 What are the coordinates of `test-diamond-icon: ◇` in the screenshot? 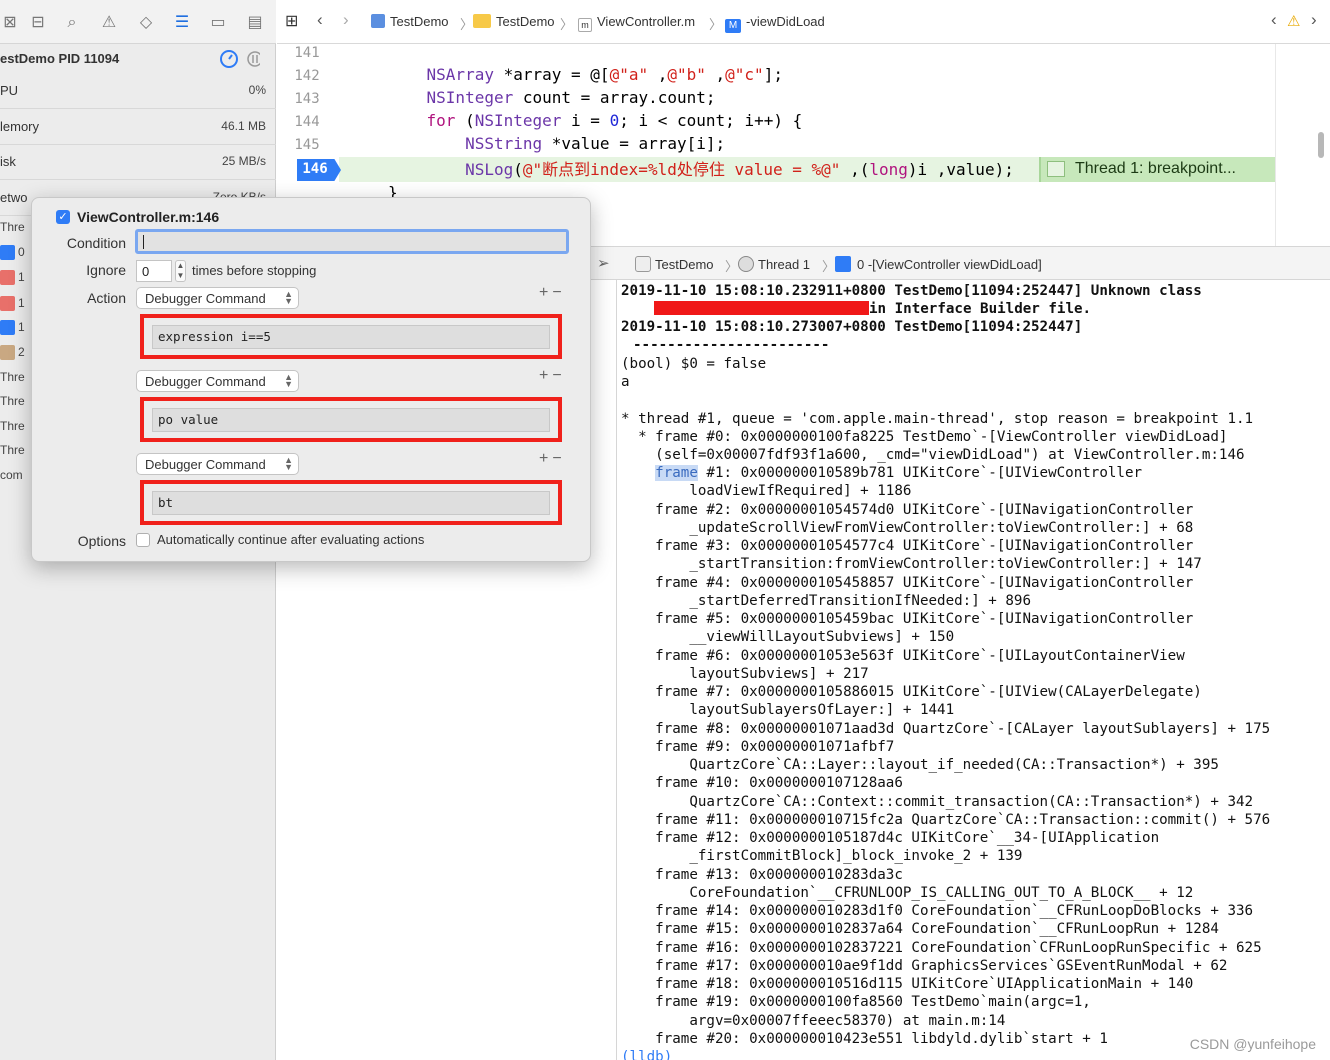 It's located at (146, 22).